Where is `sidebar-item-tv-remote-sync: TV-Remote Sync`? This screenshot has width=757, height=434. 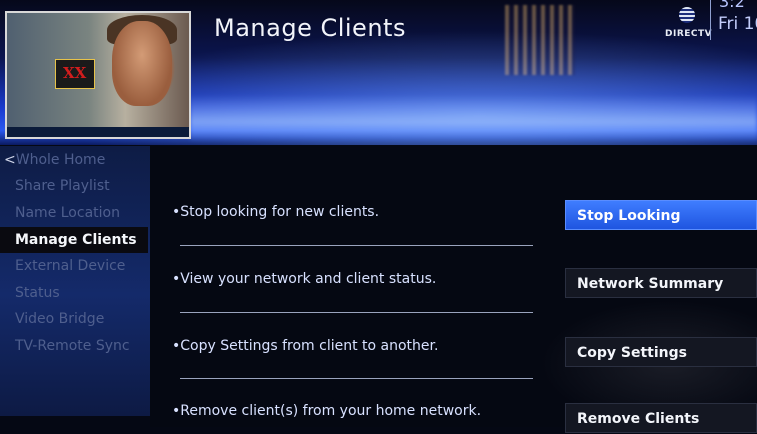 sidebar-item-tv-remote-sync: TV-Remote Sync is located at coordinates (74, 346).